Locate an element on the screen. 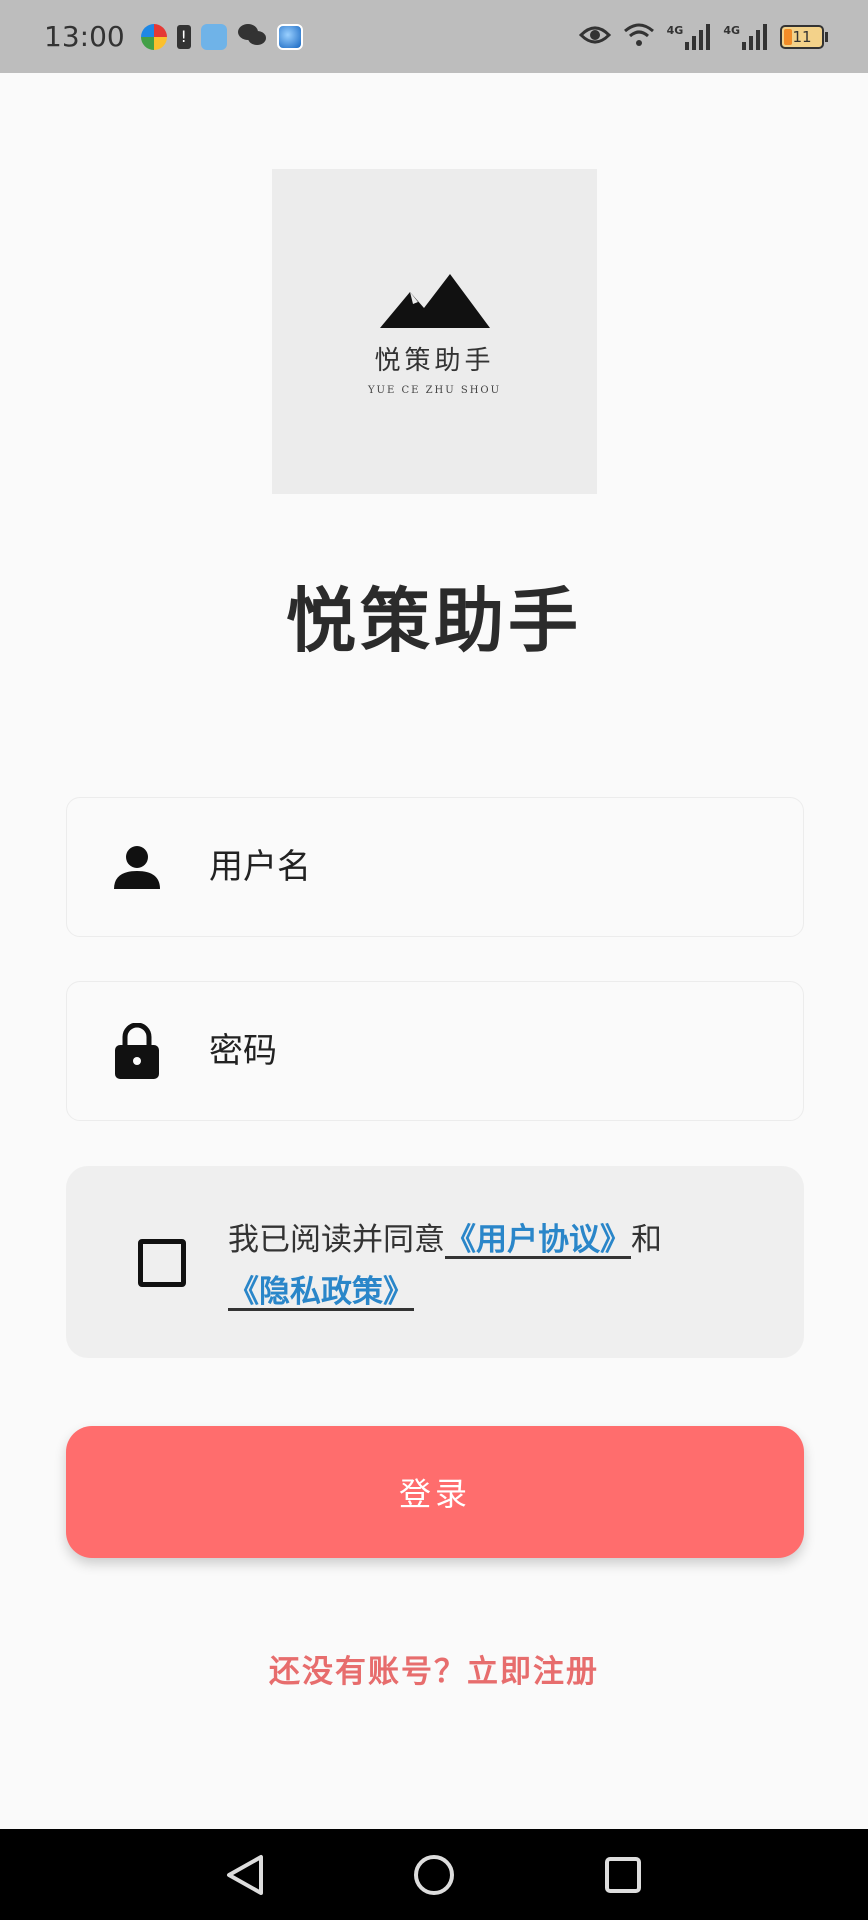 Image resolution: width=868 pixels, height=1920 pixels. mountain-icon is located at coordinates (434, 300).